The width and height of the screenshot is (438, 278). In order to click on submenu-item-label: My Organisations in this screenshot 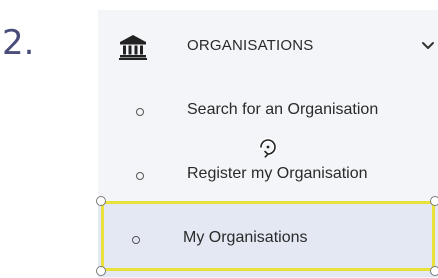, I will do `click(245, 237)`.